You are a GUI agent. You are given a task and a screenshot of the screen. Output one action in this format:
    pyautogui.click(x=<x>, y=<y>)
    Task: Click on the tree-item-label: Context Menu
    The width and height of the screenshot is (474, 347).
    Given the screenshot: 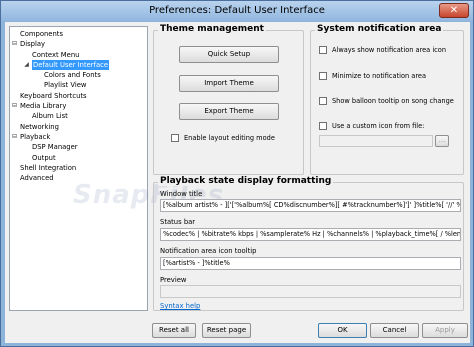 What is the action you would take?
    pyautogui.click(x=56, y=54)
    